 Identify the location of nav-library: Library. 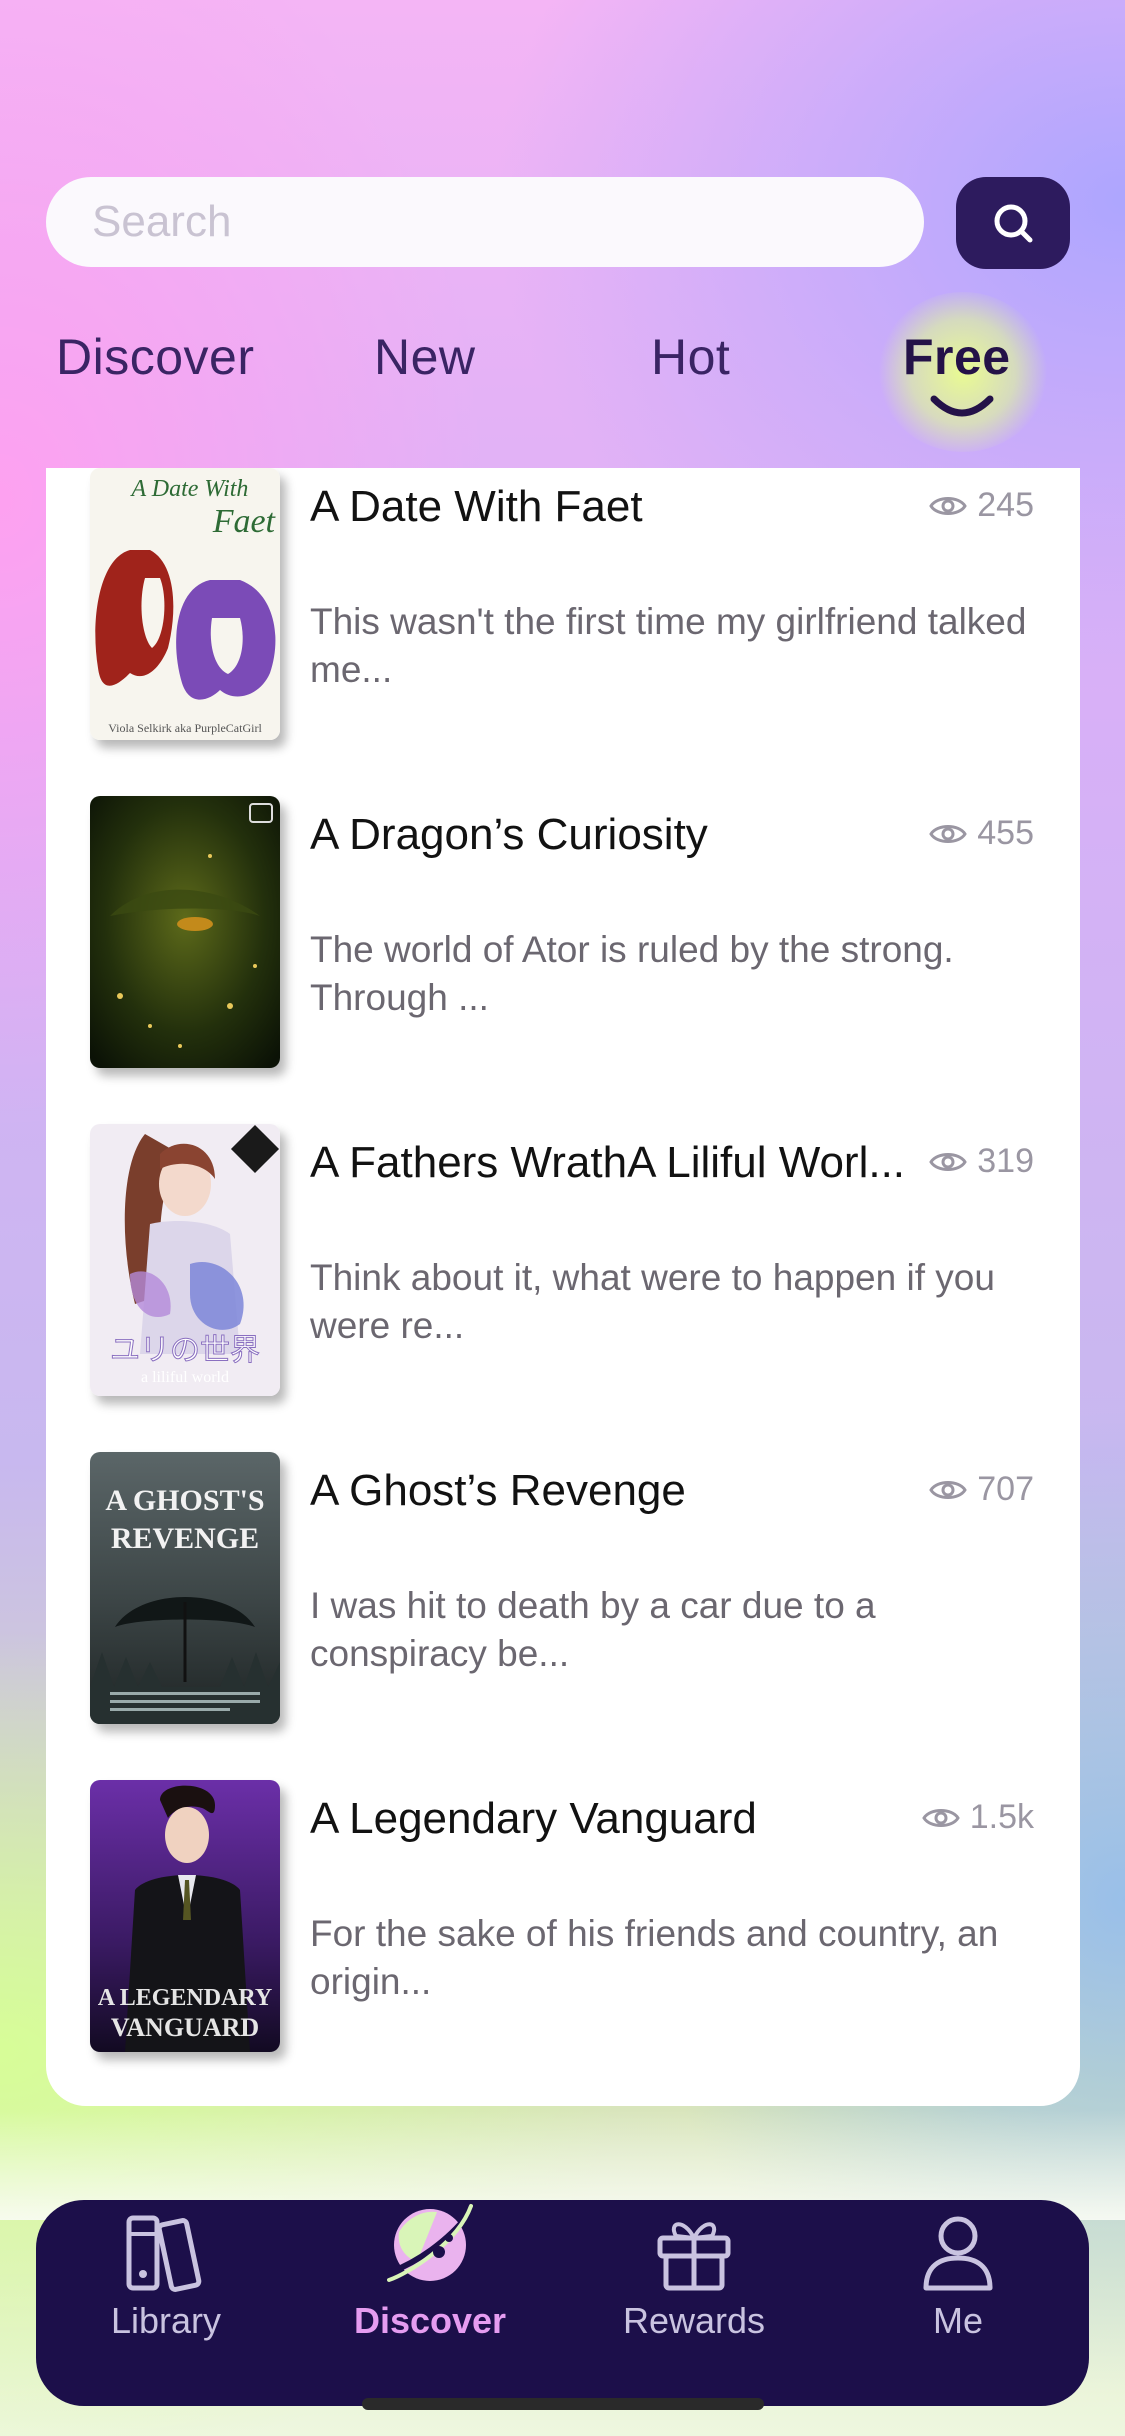
(166, 2303).